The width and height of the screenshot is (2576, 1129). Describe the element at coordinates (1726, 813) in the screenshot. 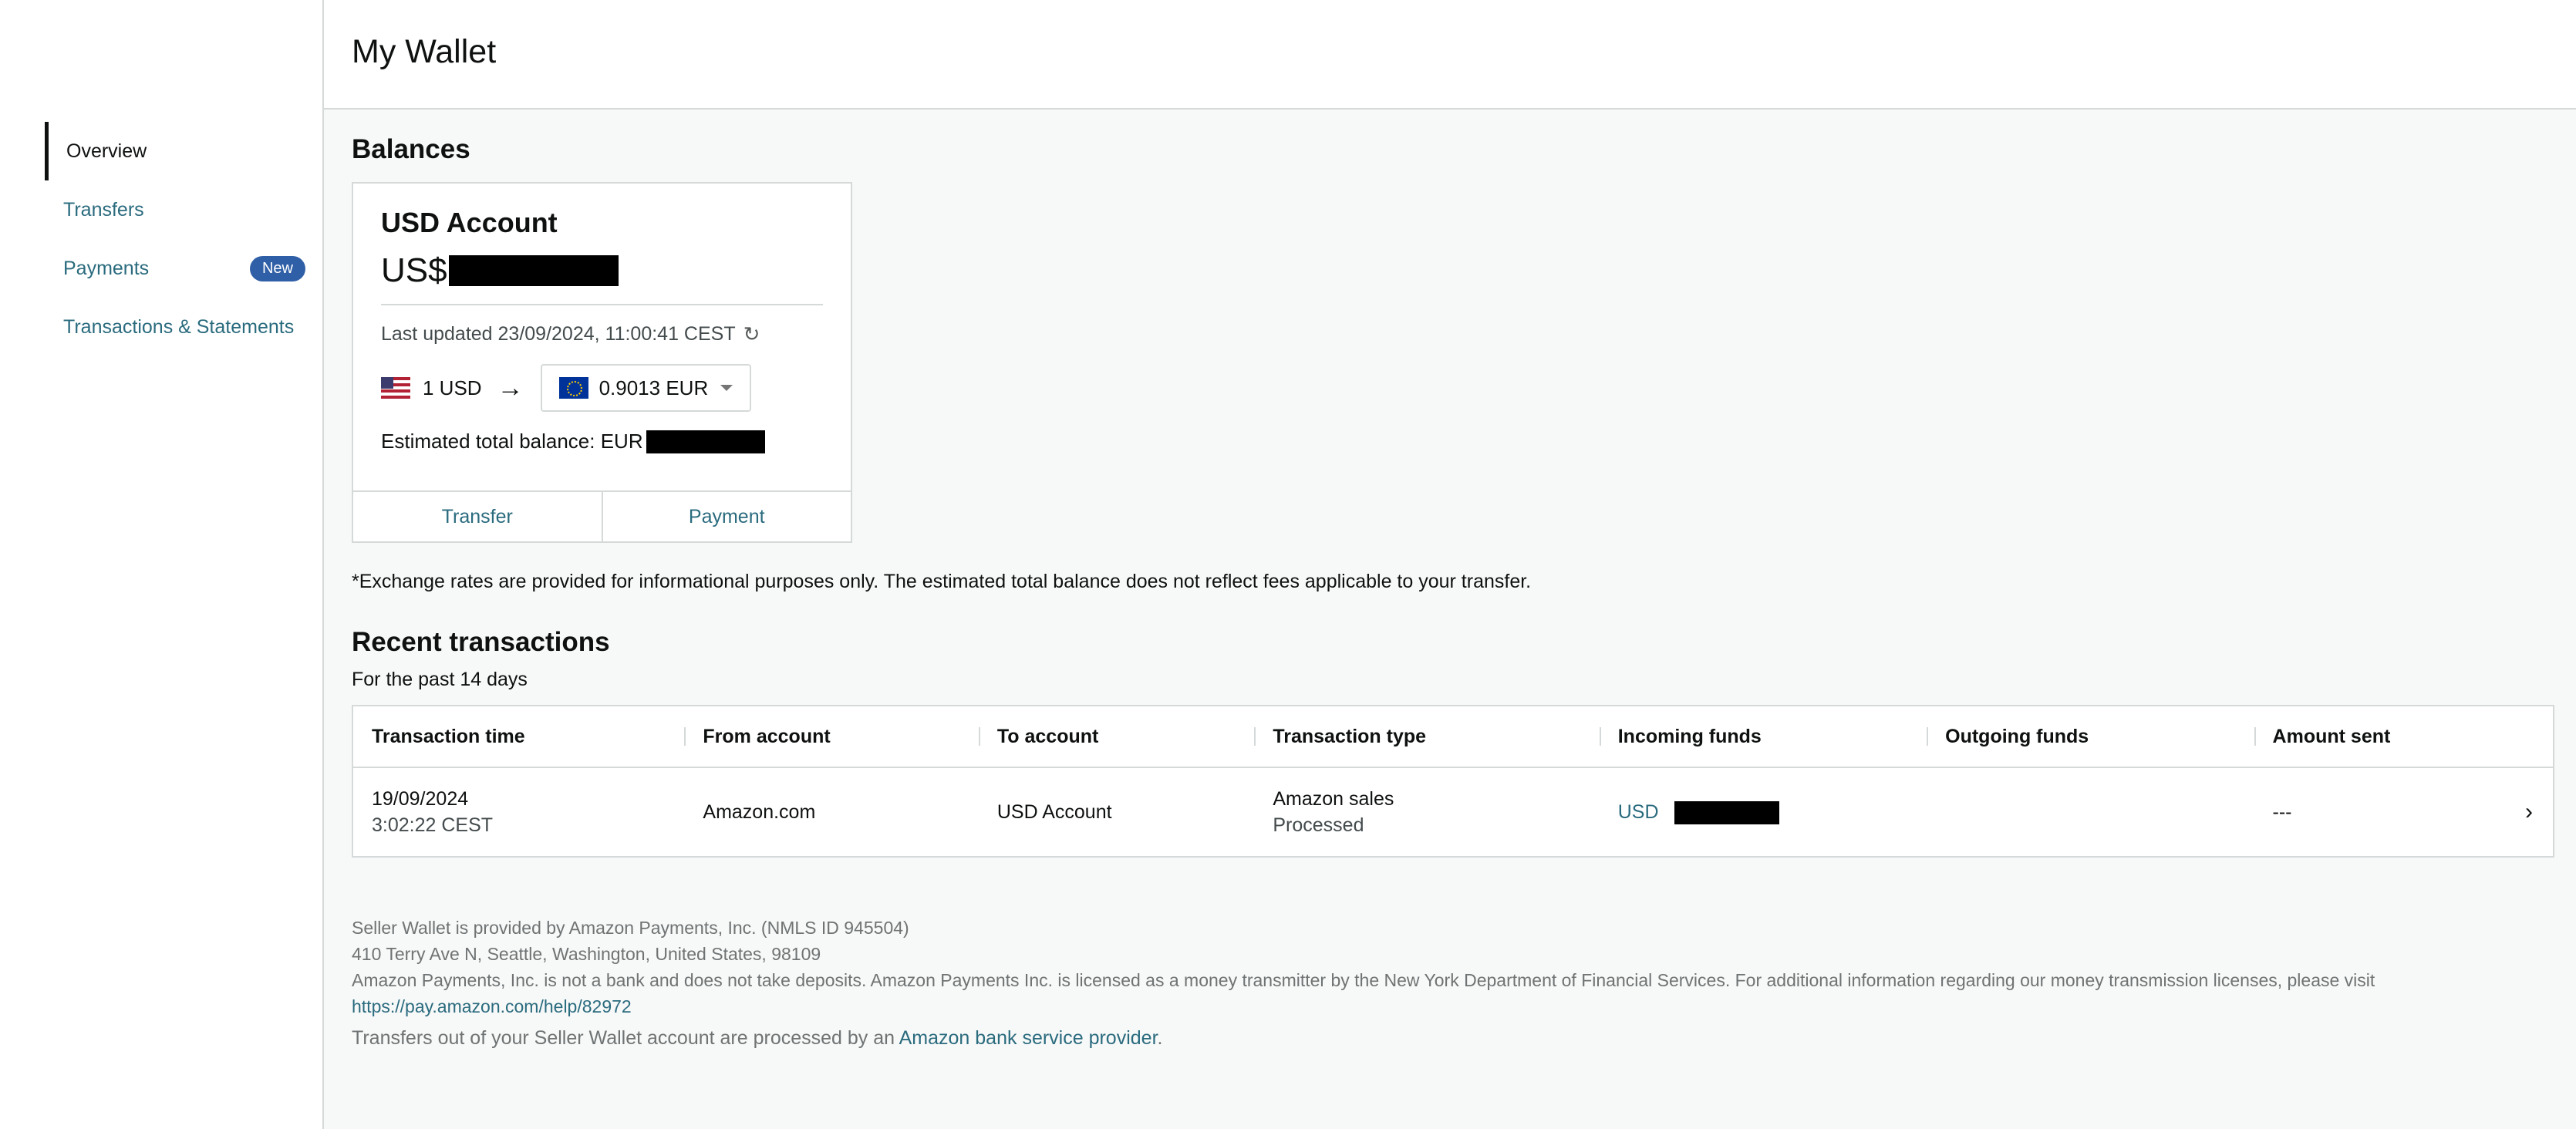

I see `redacted-incoming` at that location.